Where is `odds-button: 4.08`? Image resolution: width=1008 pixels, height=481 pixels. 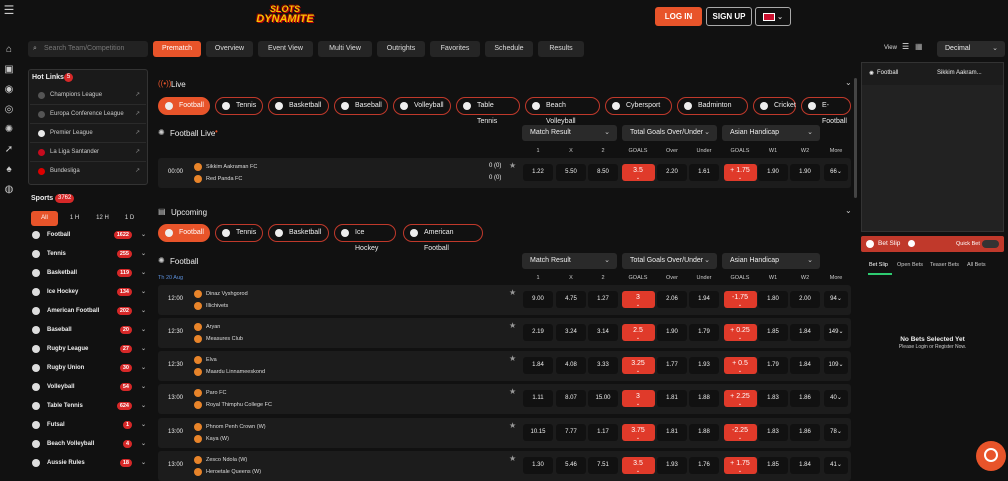 odds-button: 4.08 is located at coordinates (571, 365).